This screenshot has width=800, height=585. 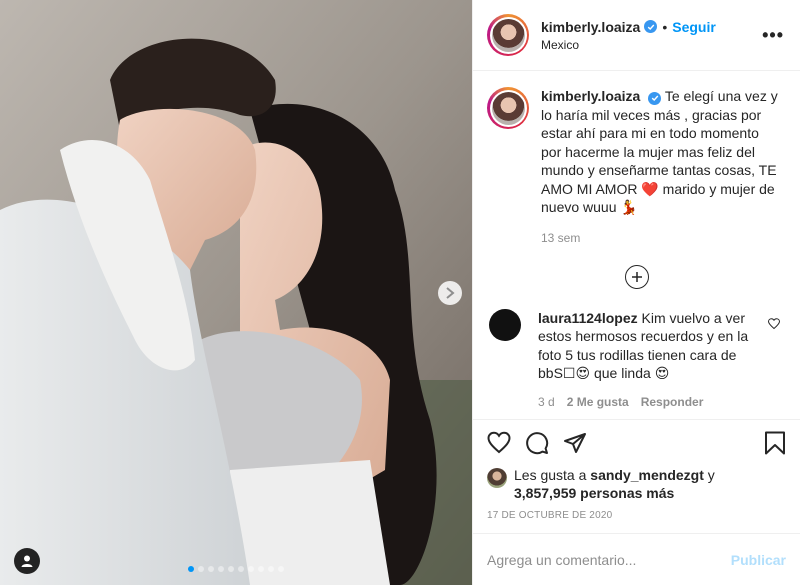 What do you see at coordinates (546, 402) in the screenshot?
I see `comment-age: 3 d` at bounding box center [546, 402].